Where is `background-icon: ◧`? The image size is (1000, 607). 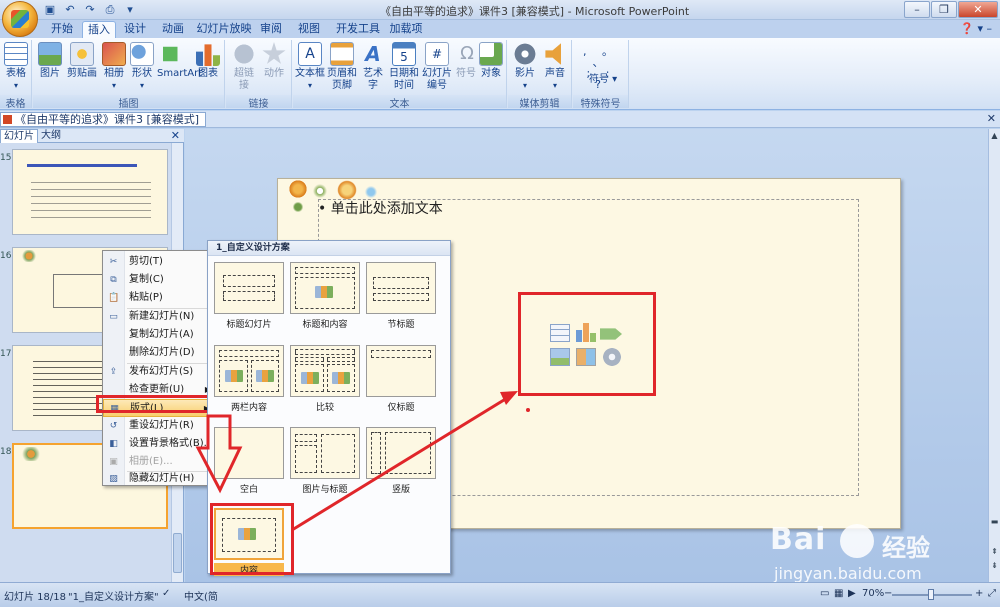 background-icon: ◧ is located at coordinates (113, 444).